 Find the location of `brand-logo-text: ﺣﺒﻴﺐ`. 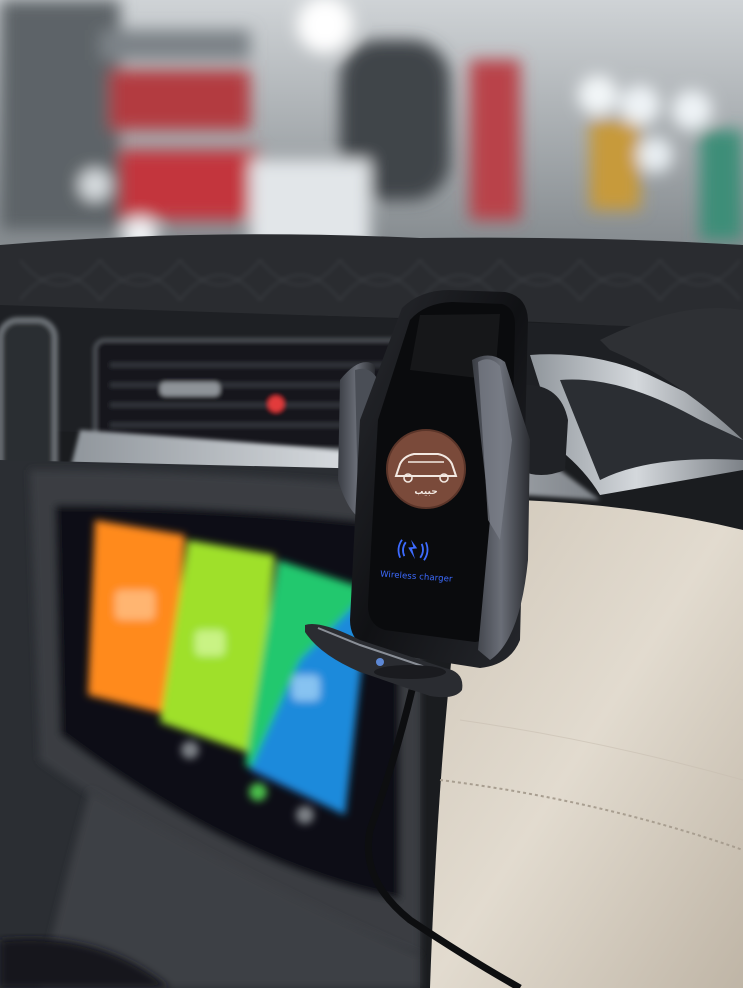

brand-logo-text: ﺣﺒﻴﺐ is located at coordinates (426, 492).